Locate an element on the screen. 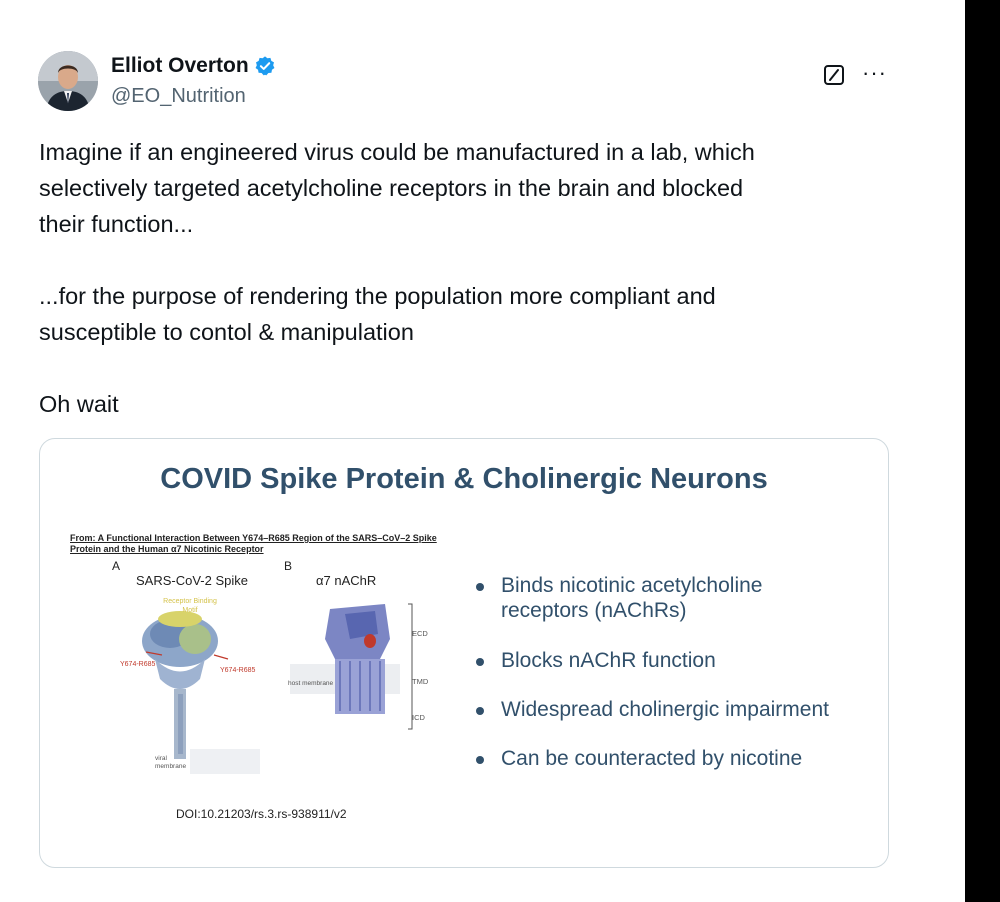  verified-badge-icon is located at coordinates (265, 66).